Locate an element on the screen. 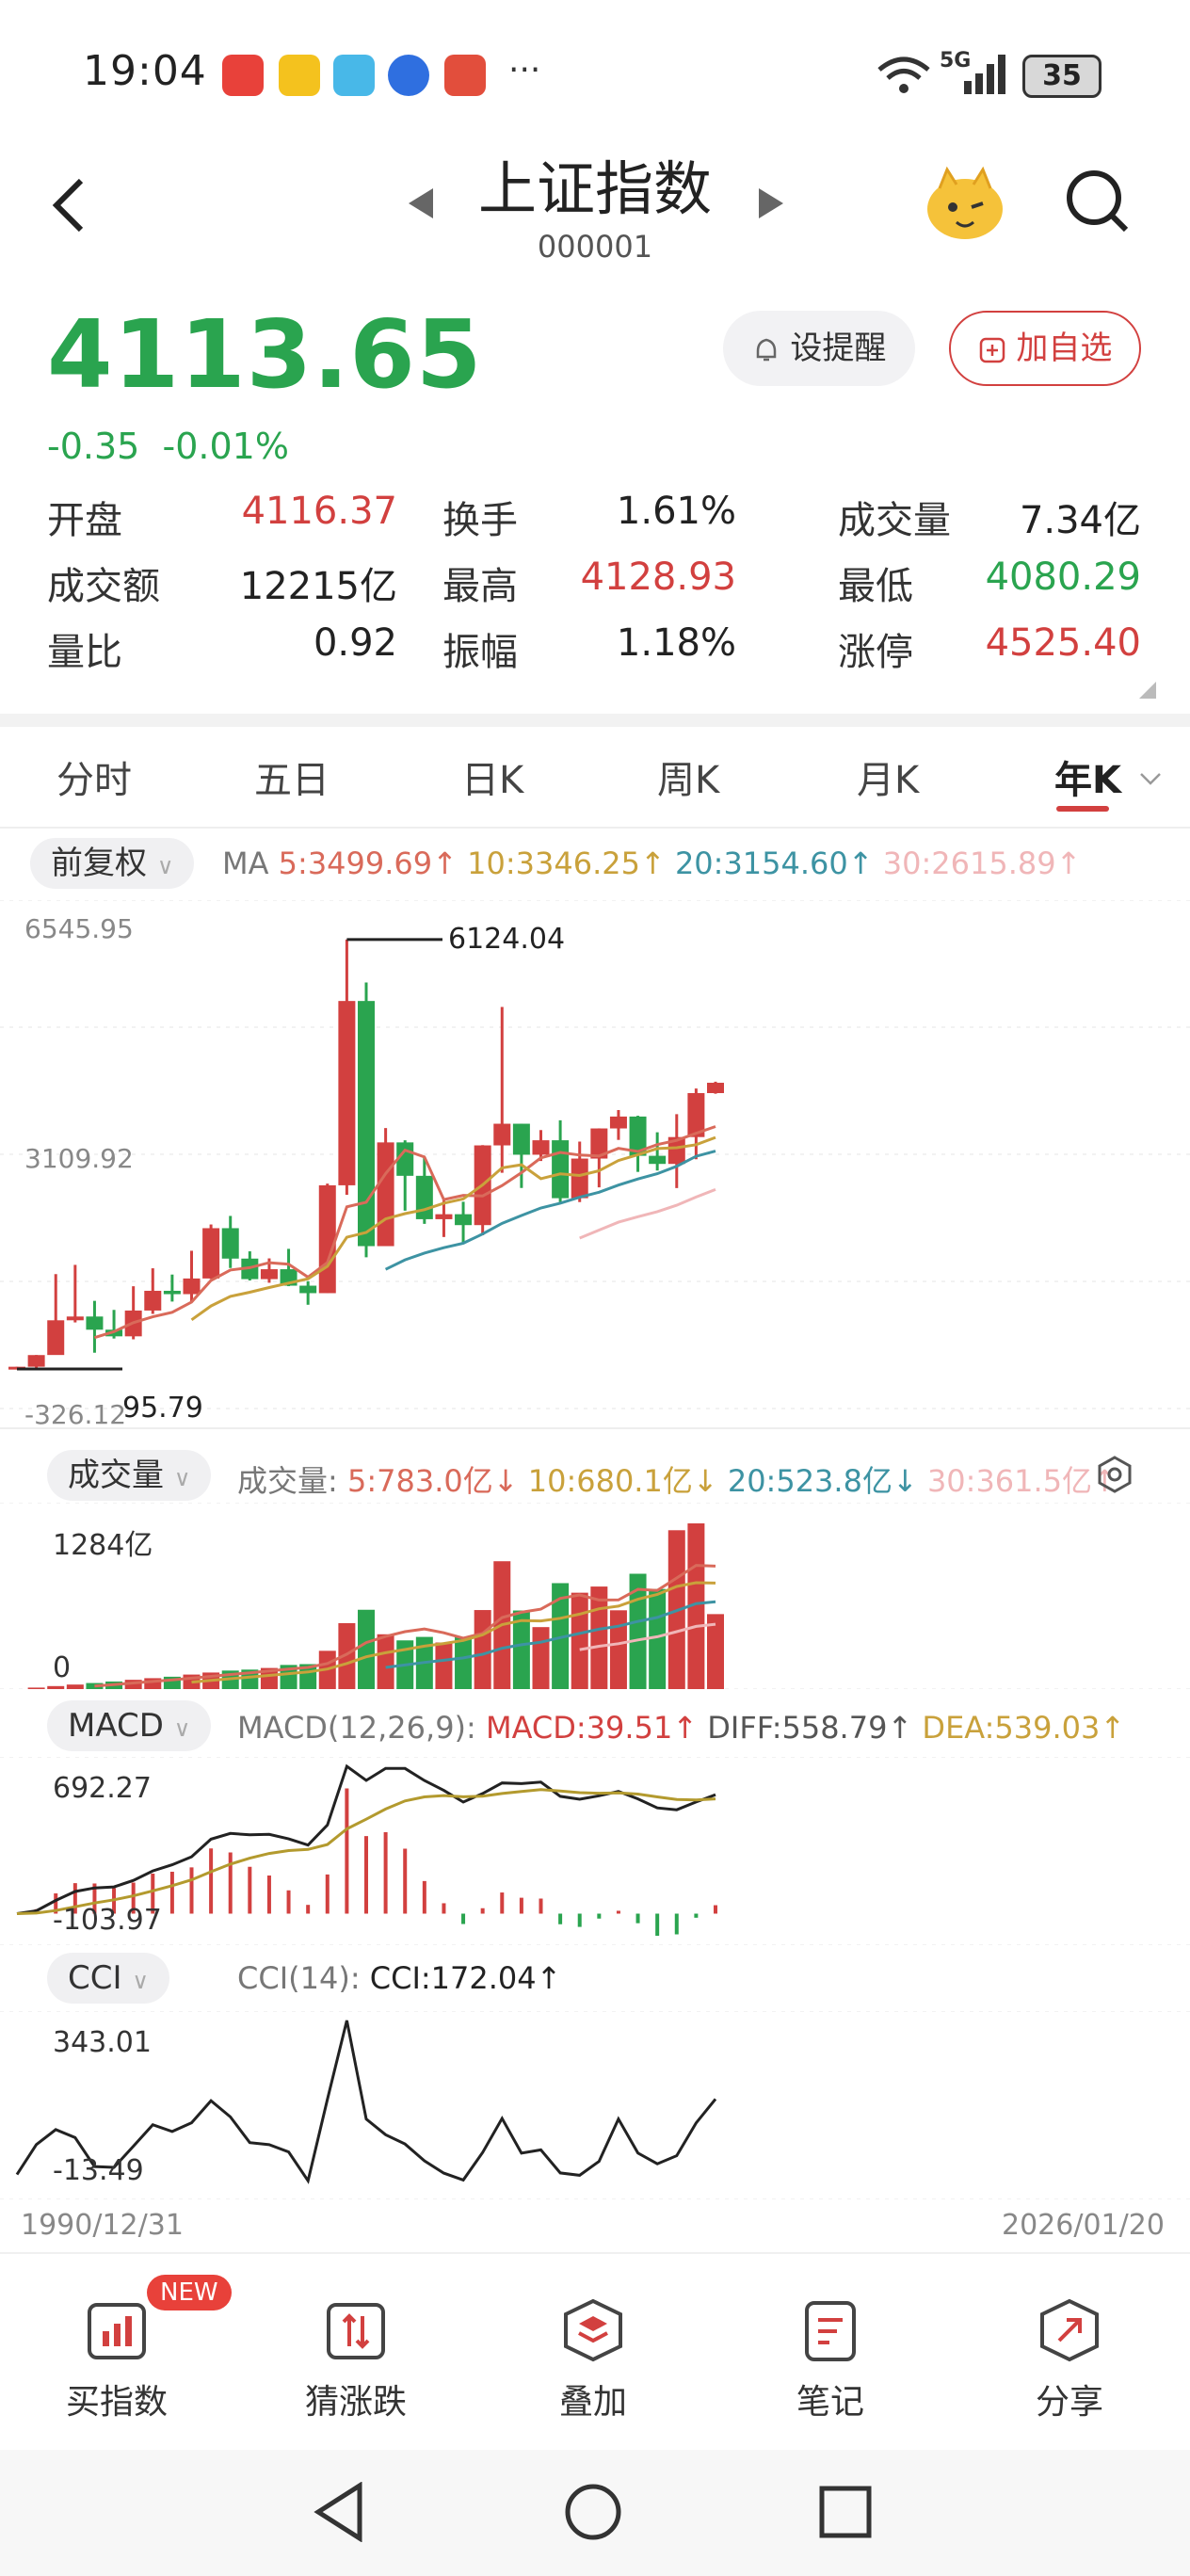 This screenshot has height=2576, width=1190. macd-params: MACD(12,26,9): is located at coordinates (356, 1728).